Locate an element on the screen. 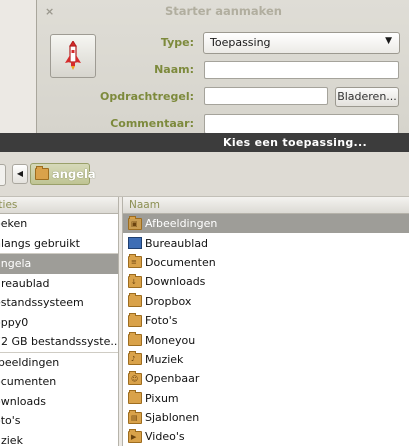  file-name: Dropbox is located at coordinates (168, 301).